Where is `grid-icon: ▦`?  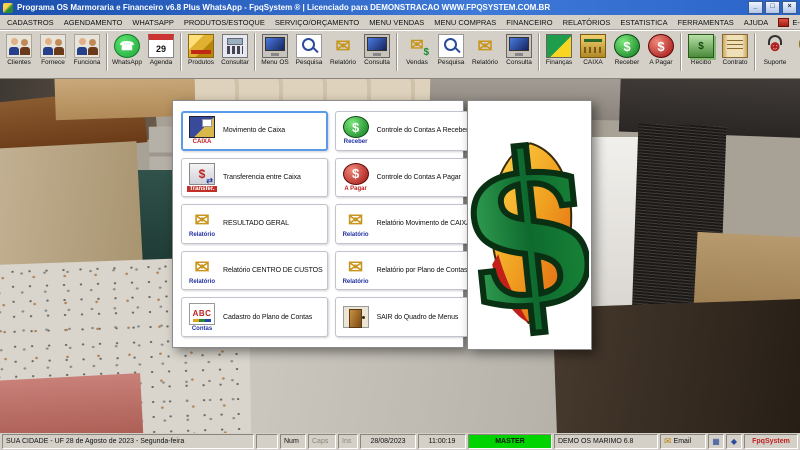 grid-icon: ▦ is located at coordinates (716, 441).